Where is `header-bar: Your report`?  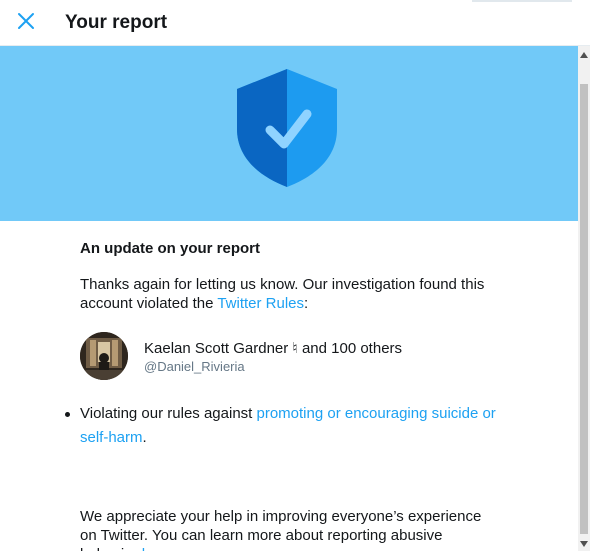
header-bar: Your report is located at coordinates (295, 23).